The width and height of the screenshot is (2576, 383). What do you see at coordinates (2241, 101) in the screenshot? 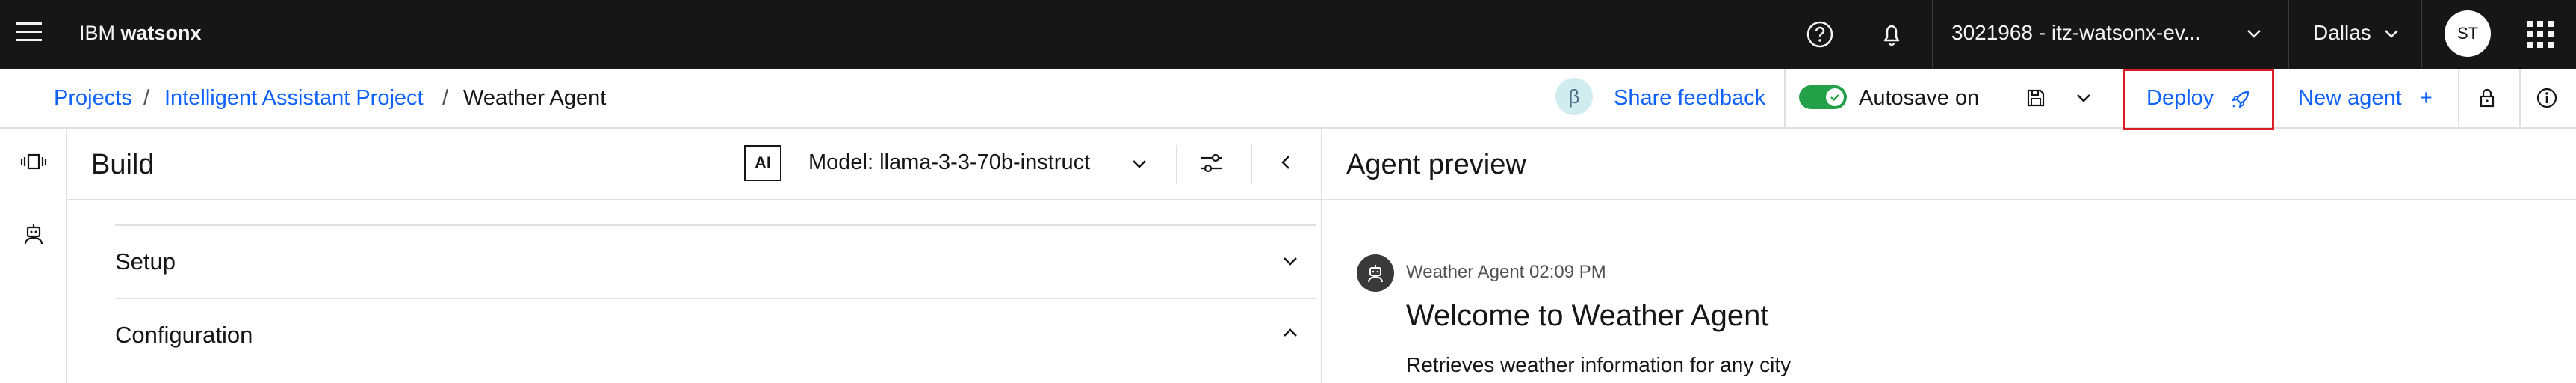
I see `rocket-icon` at bounding box center [2241, 101].